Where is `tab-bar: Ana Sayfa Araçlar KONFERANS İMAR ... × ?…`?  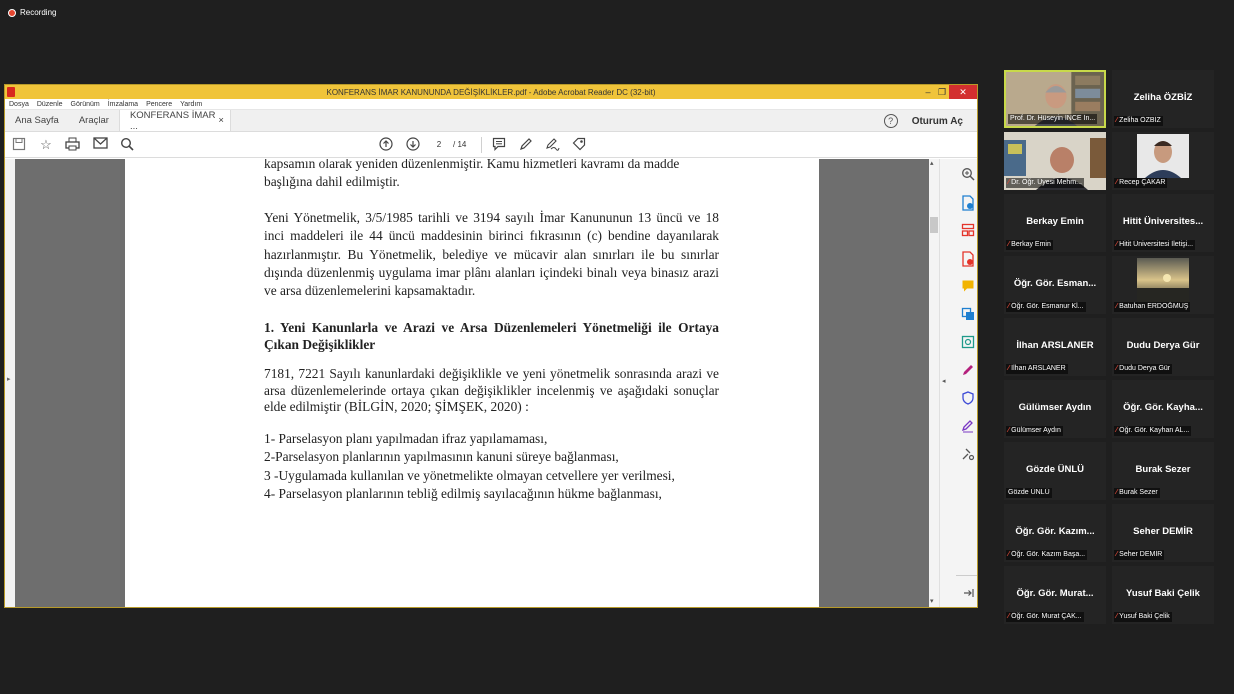
tab-bar: Ana Sayfa Araçlar KONFERANS İMAR ... × ?… is located at coordinates (491, 121).